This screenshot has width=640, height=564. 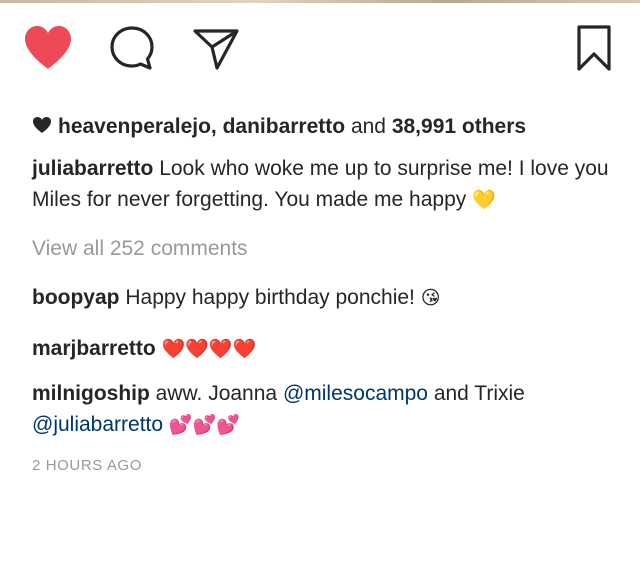 I want to click on share-button, so click(x=216, y=48).